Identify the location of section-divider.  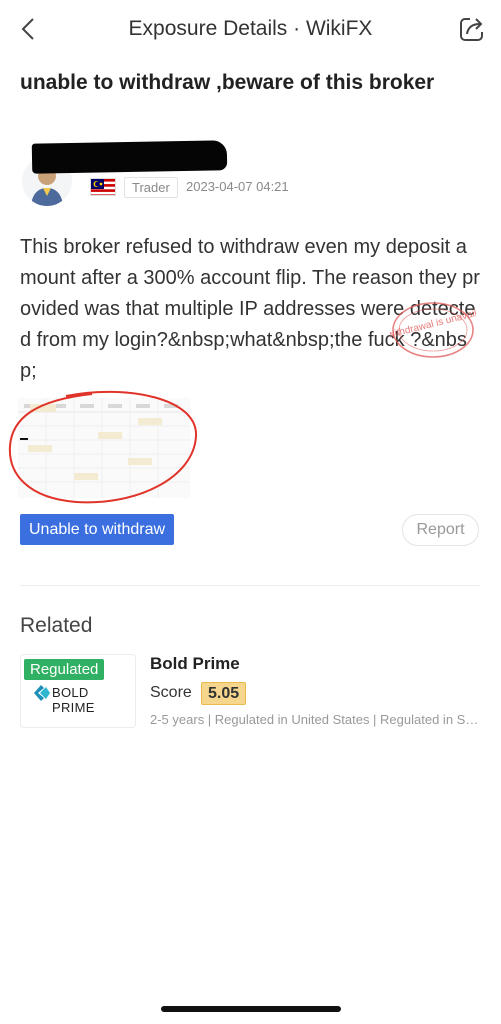
(250, 585).